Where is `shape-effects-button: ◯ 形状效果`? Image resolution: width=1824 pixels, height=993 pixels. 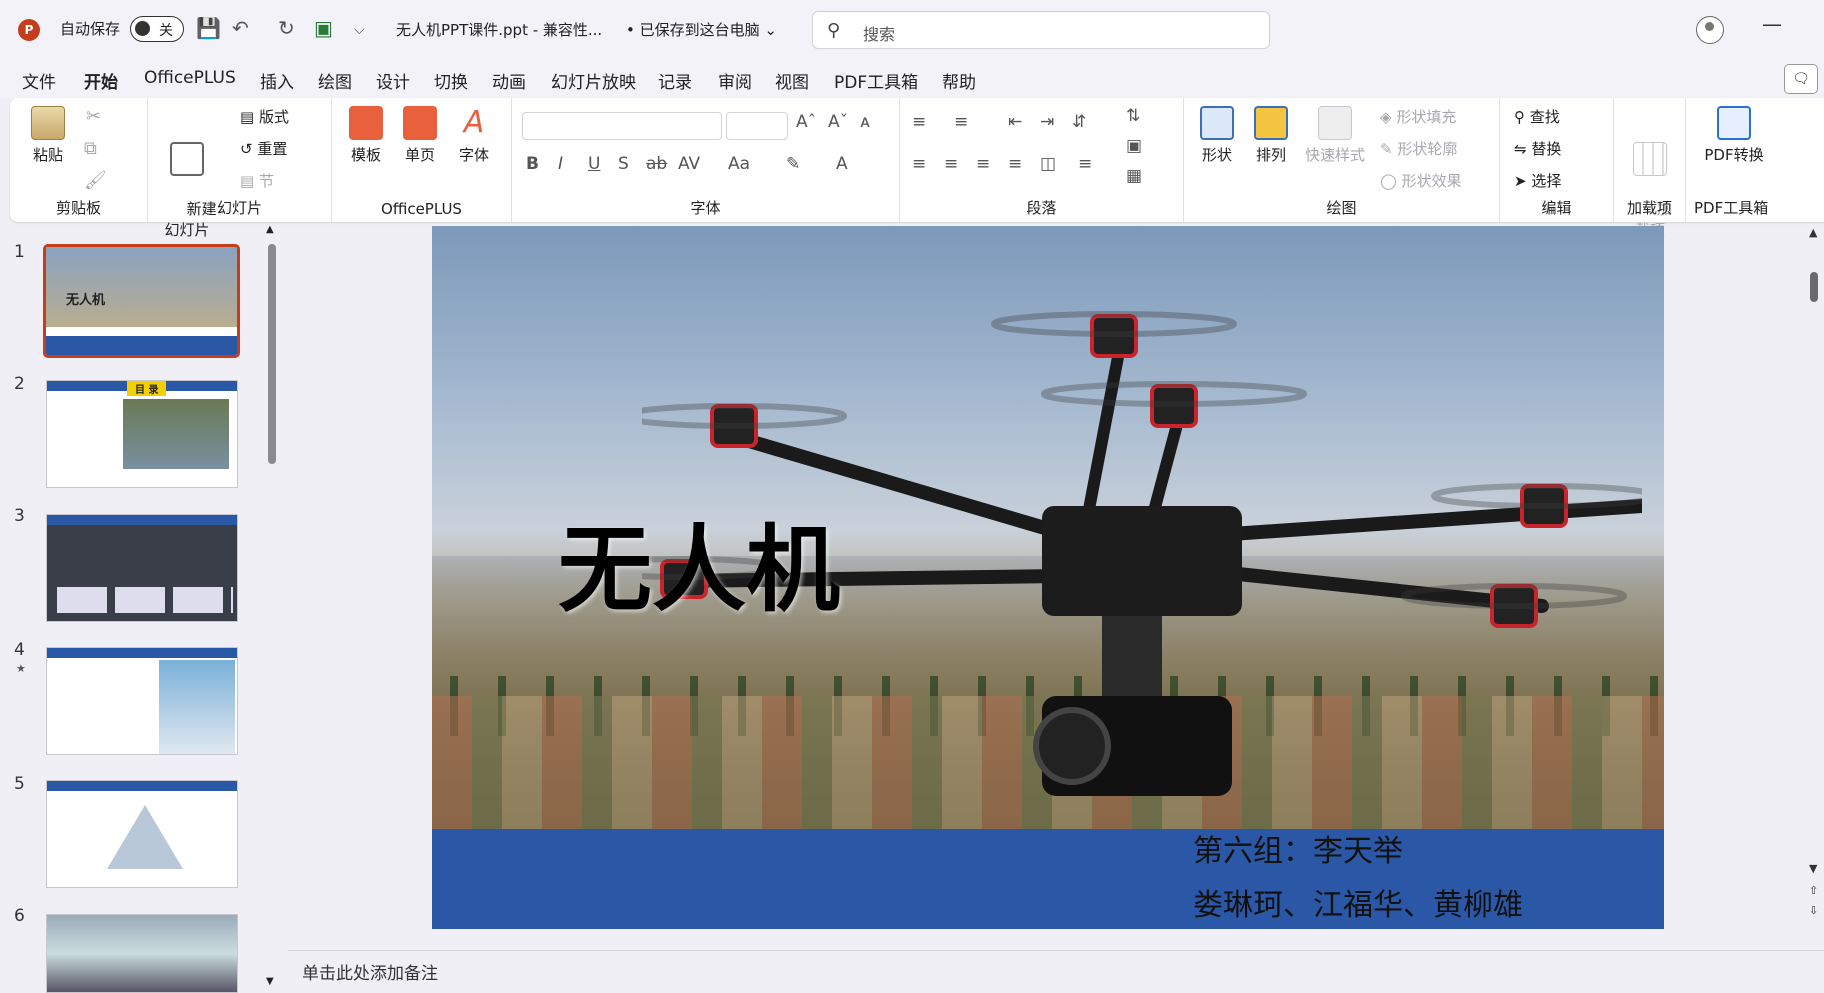 shape-effects-button: ◯ 形状效果 is located at coordinates (1421, 180).